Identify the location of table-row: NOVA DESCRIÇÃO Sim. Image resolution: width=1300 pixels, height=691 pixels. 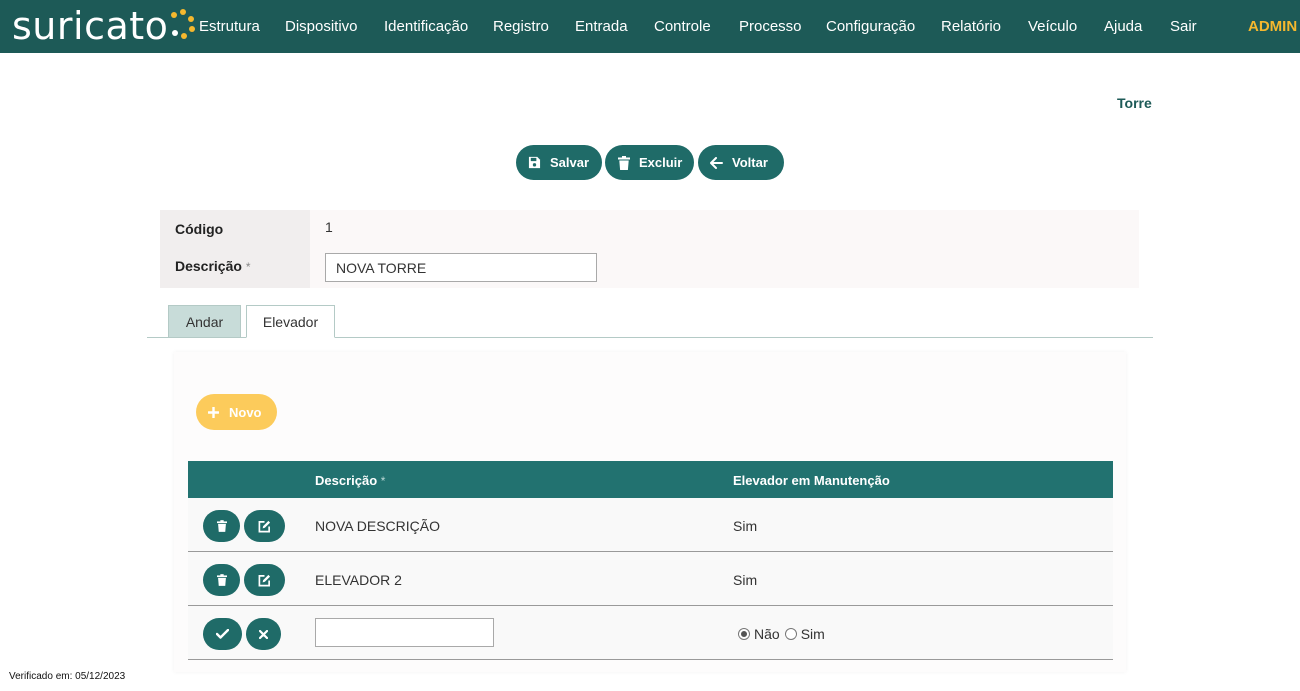
(650, 525).